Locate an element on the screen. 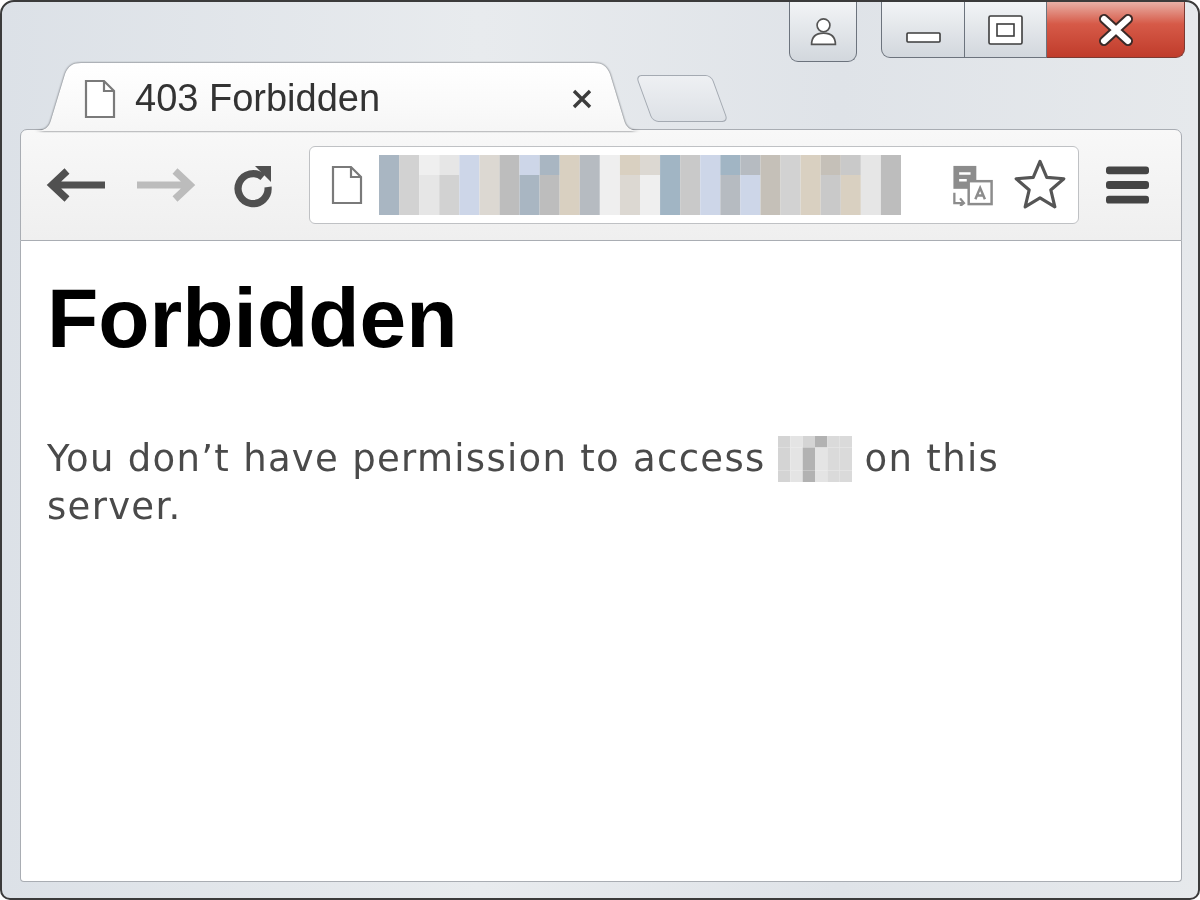 The width and height of the screenshot is (1200, 900). menu-icon is located at coordinates (1127, 185).